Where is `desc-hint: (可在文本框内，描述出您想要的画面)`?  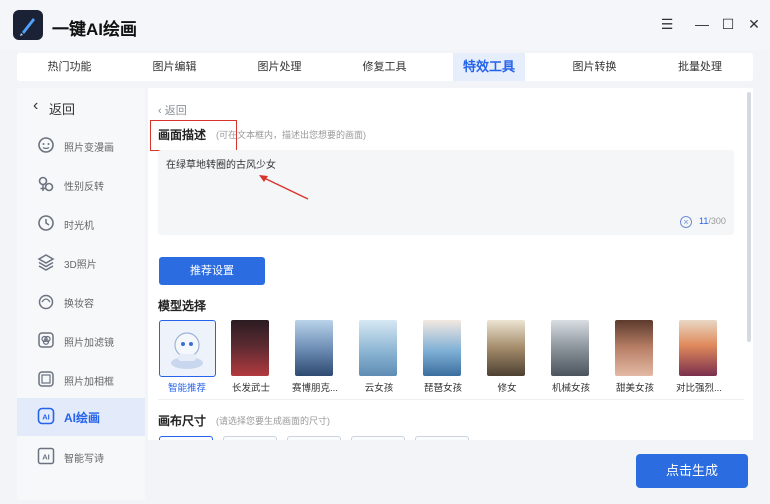
desc-hint: (可在文本框内，描述出您想要的画面) is located at coordinates (291, 135).